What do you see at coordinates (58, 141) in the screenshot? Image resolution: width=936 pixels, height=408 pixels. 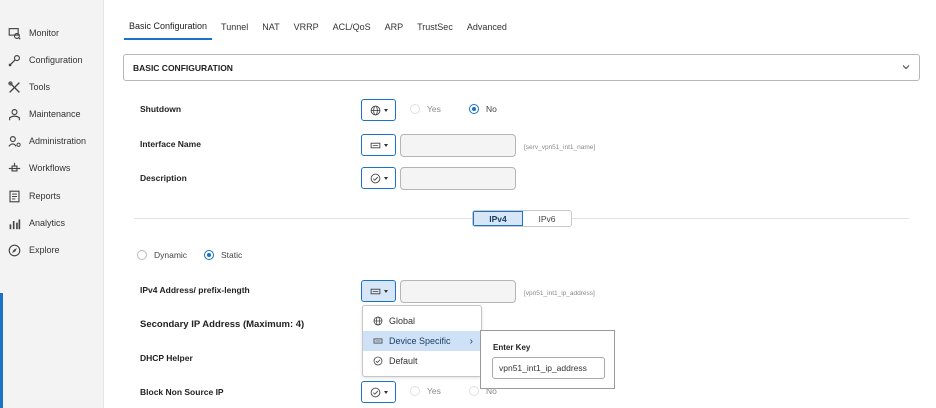 I see `sidebar-item-label: Administration` at bounding box center [58, 141].